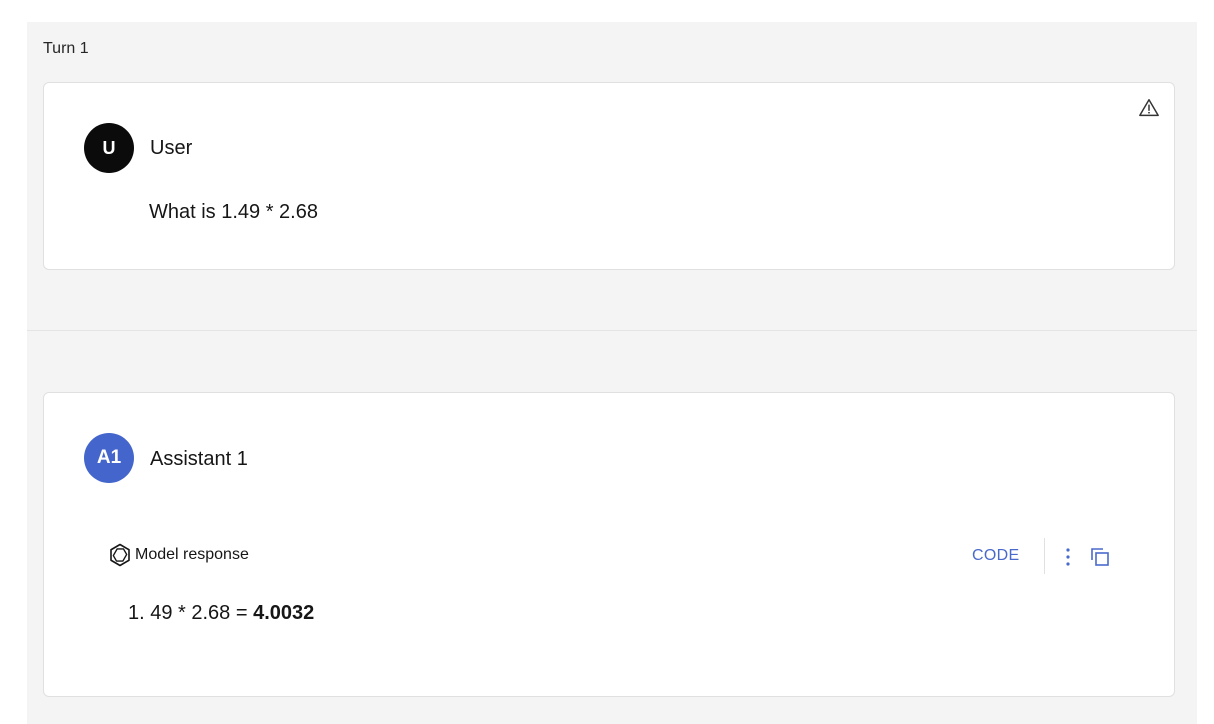 The width and height of the screenshot is (1214, 724). I want to click on toolbar-separator, so click(1044, 556).